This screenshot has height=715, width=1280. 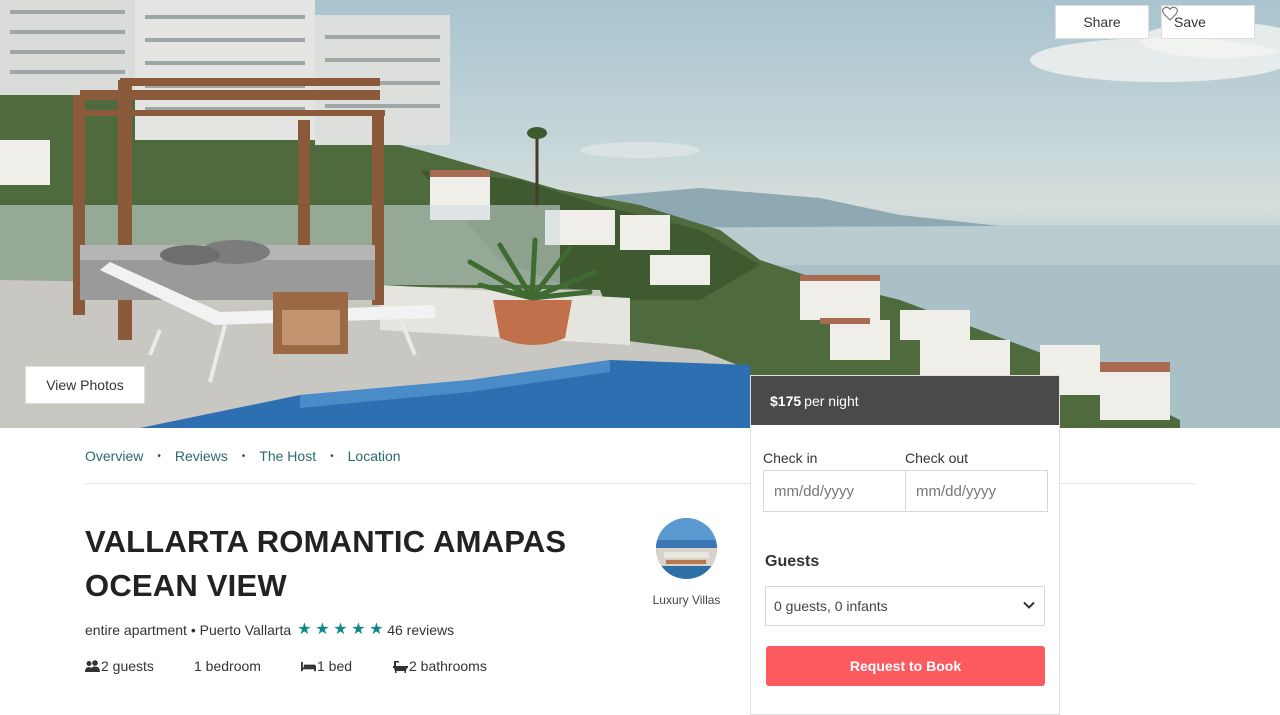 I want to click on section-nav: Overview • Reviews • The Host • Location, so click(x=243, y=456).